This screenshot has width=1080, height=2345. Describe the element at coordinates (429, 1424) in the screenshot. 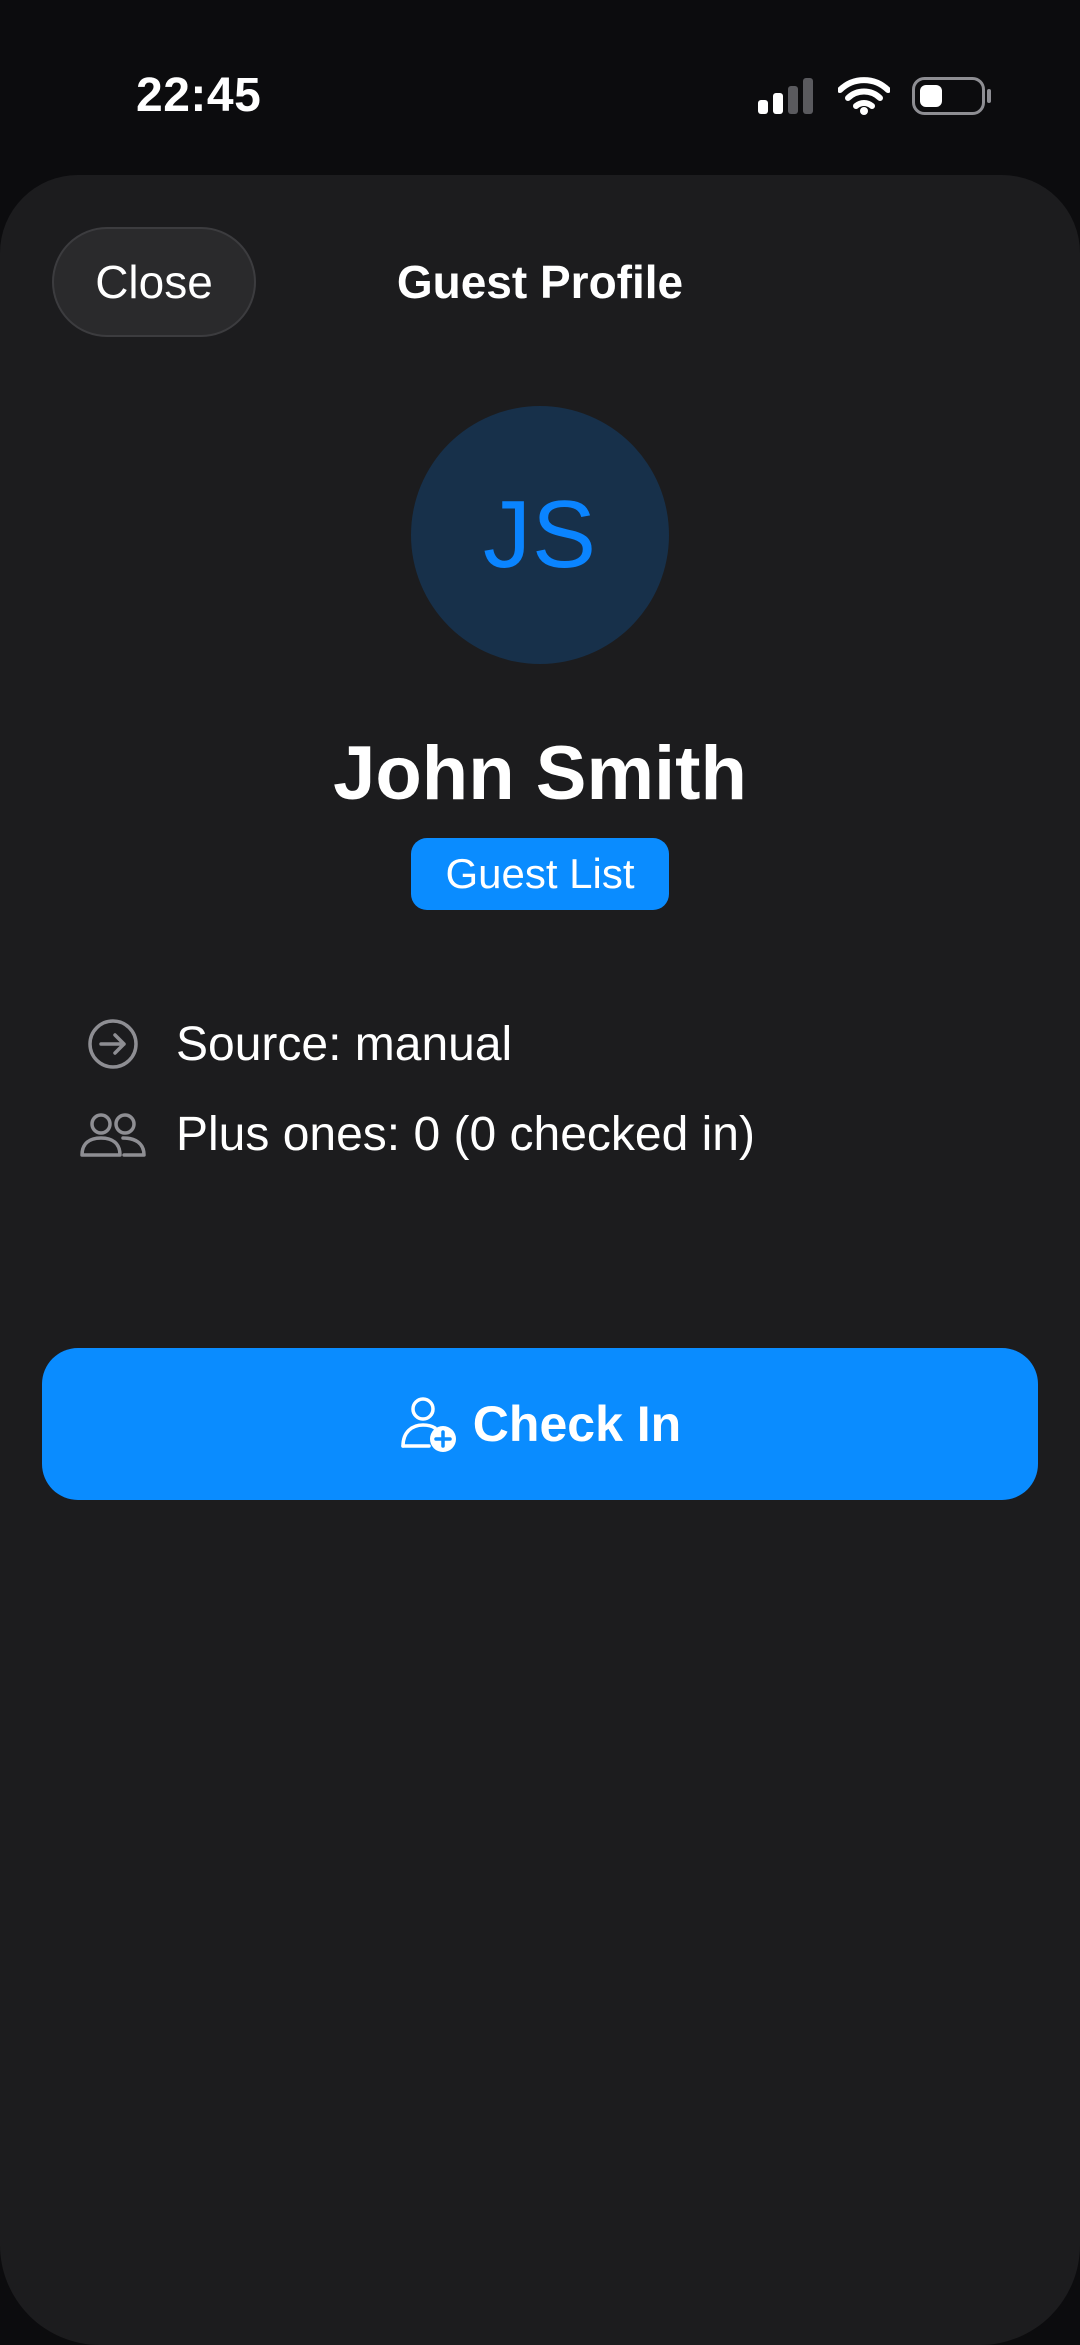

I see `person-add-icon` at that location.